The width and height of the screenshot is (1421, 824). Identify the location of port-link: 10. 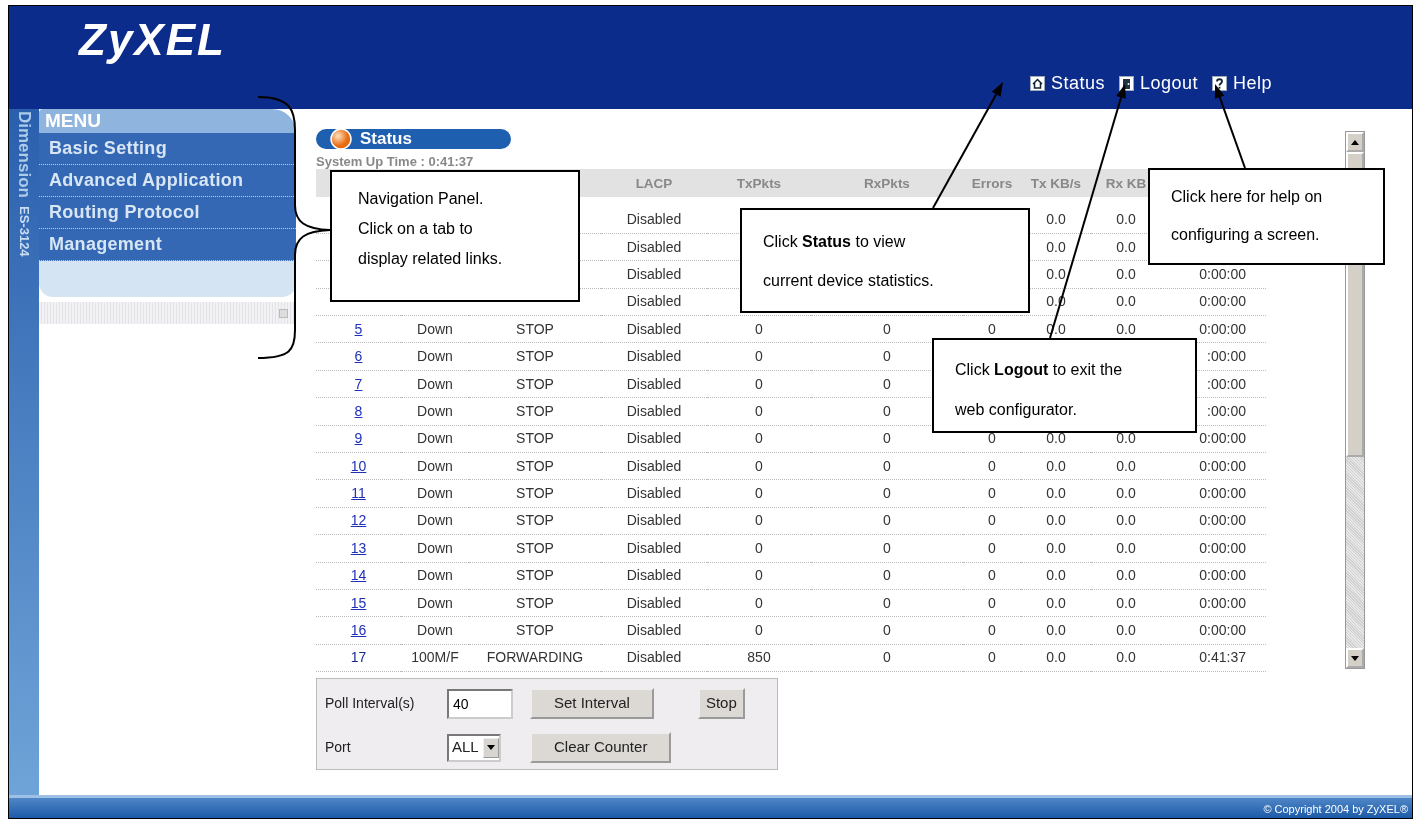
(358, 465).